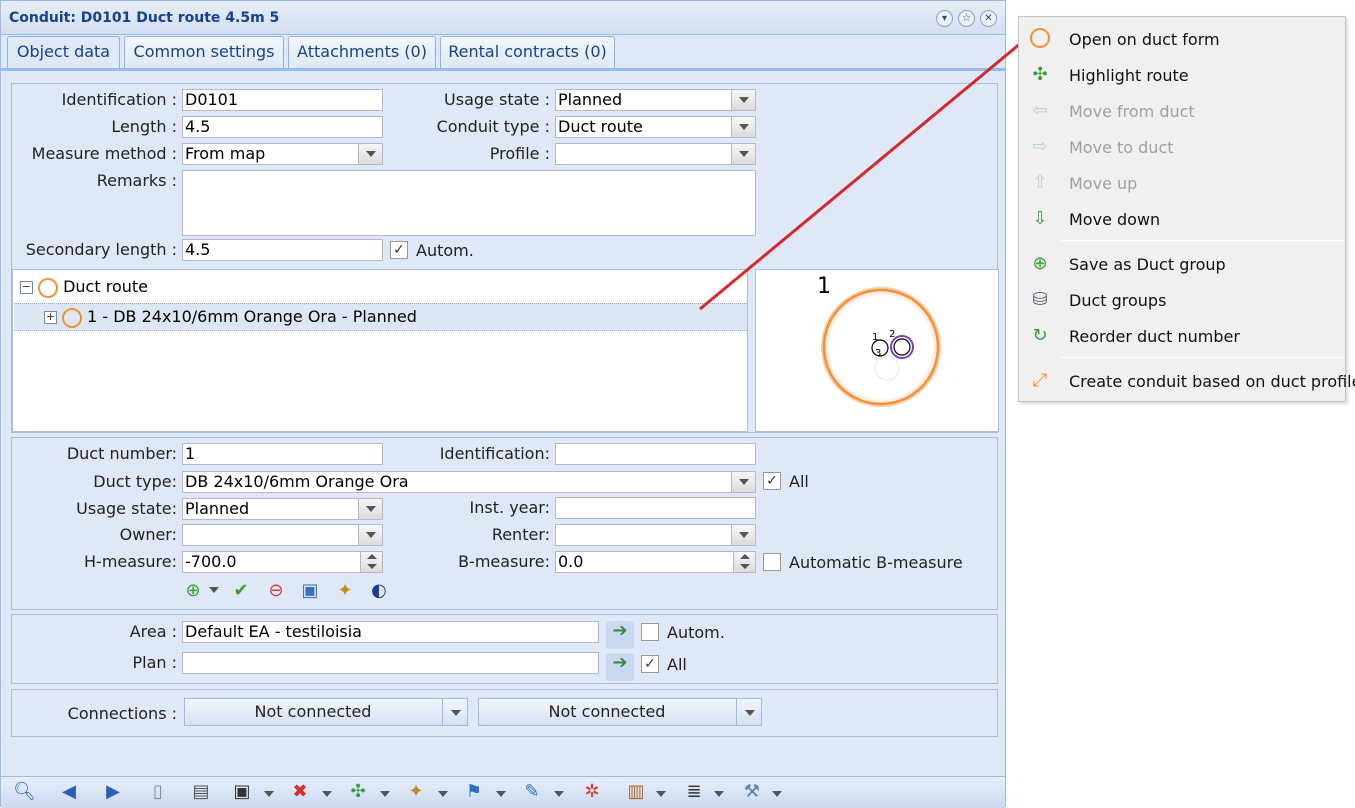 This screenshot has width=1355, height=808. What do you see at coordinates (944, 18) in the screenshot?
I see `collapse-icon: ▾` at bounding box center [944, 18].